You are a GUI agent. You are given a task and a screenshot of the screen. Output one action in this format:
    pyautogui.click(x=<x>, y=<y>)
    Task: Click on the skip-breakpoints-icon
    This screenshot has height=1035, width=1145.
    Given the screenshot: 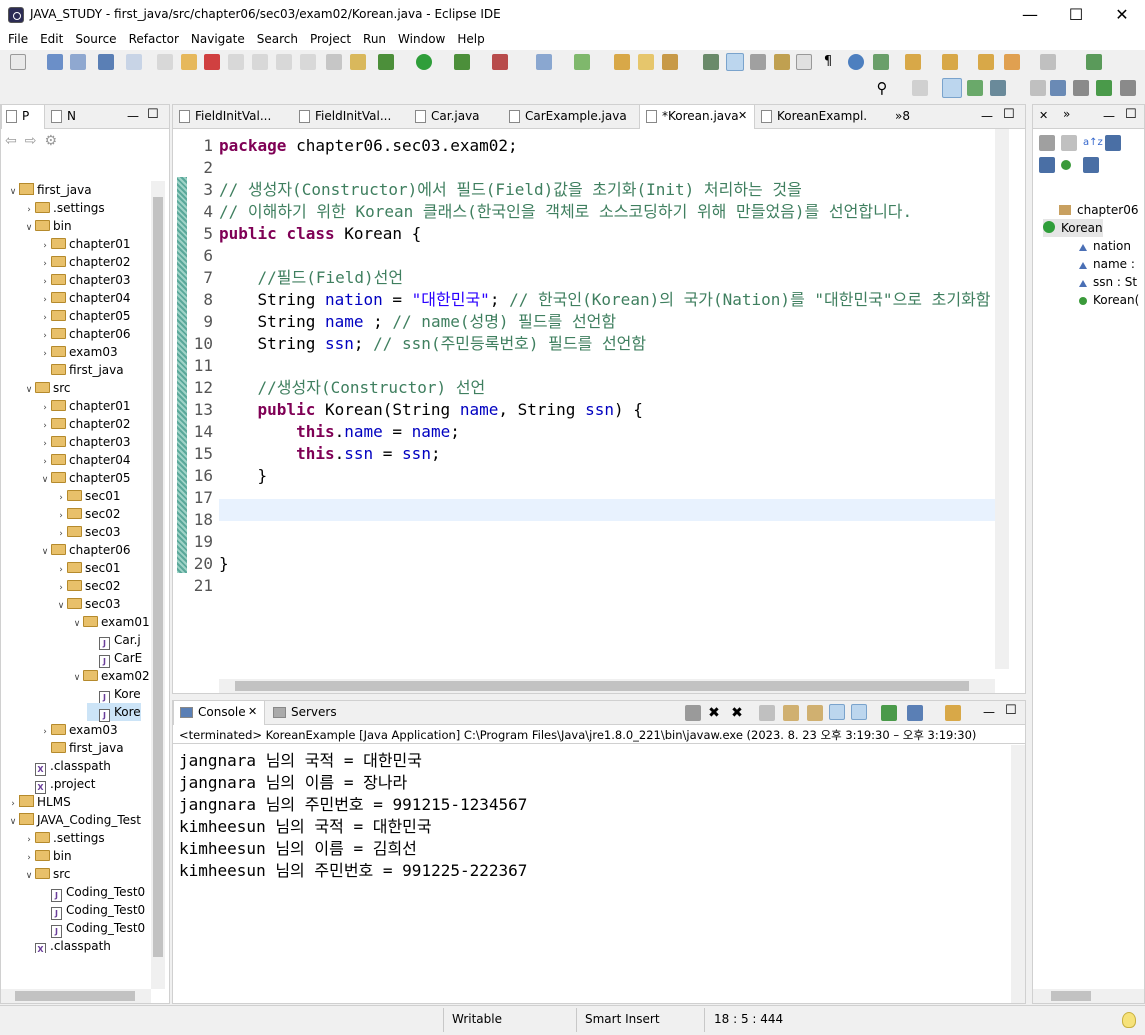 What is the action you would take?
    pyautogui.click(x=134, y=62)
    